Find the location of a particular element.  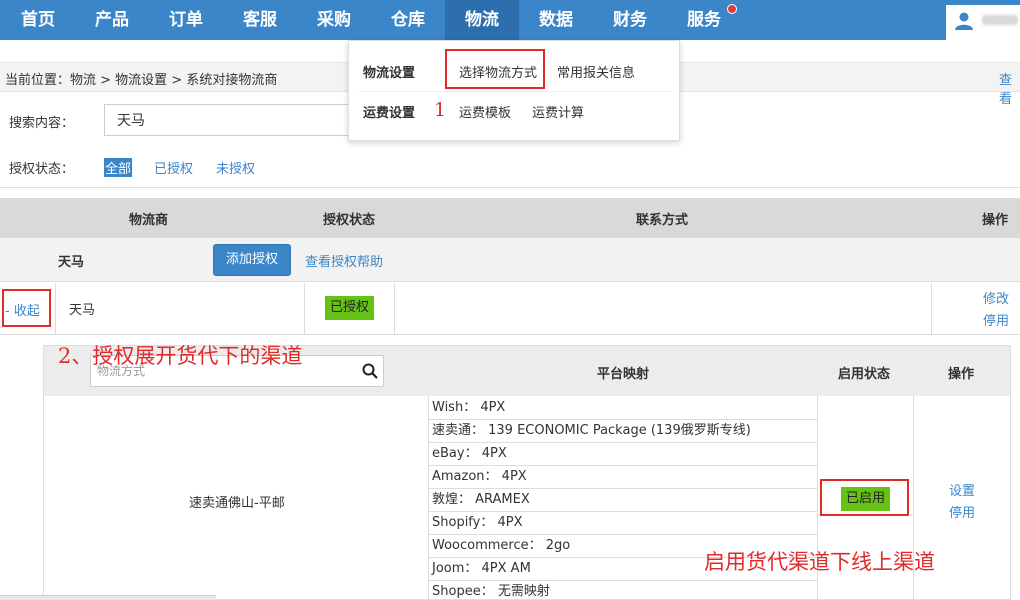

annotation-step-1: 1 is located at coordinates (440, 110).